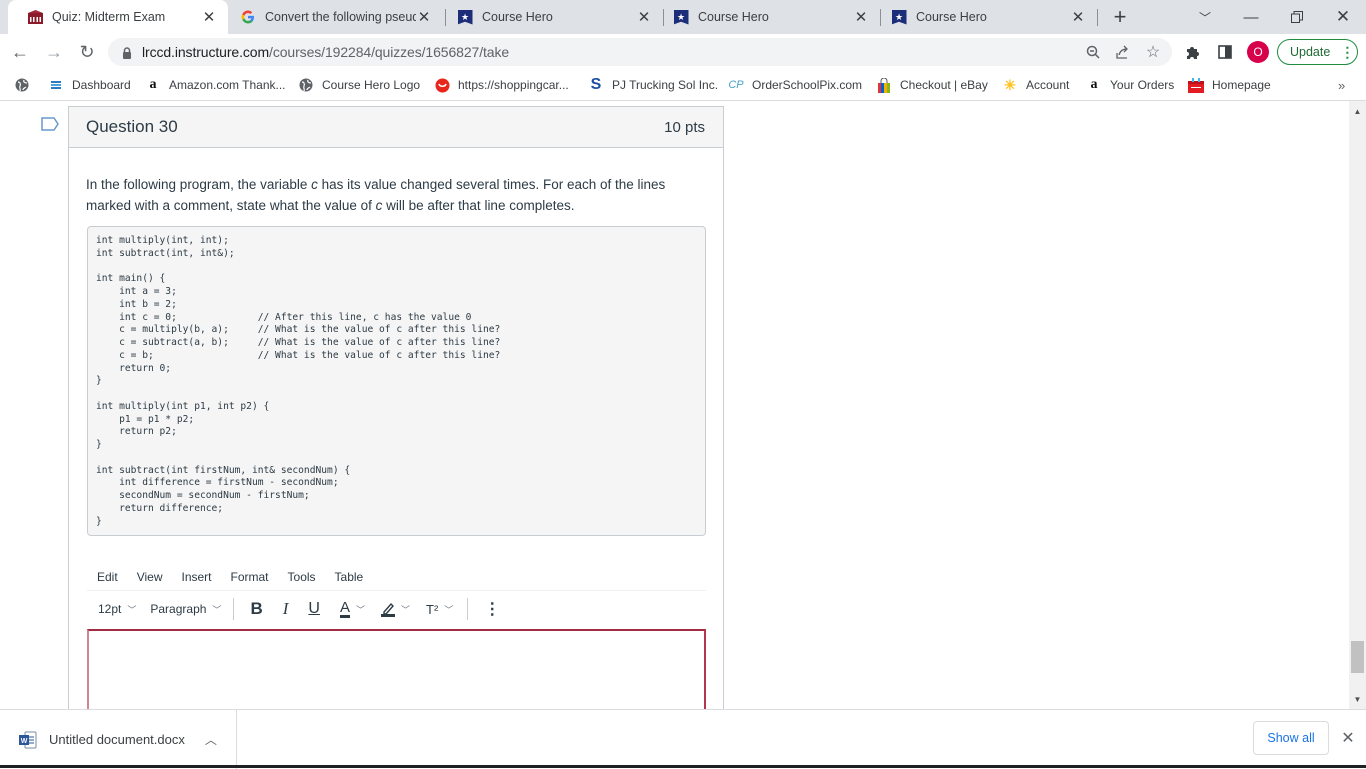  Describe the element at coordinates (107, 577) in the screenshot. I see `menu-edit: Edit` at that location.